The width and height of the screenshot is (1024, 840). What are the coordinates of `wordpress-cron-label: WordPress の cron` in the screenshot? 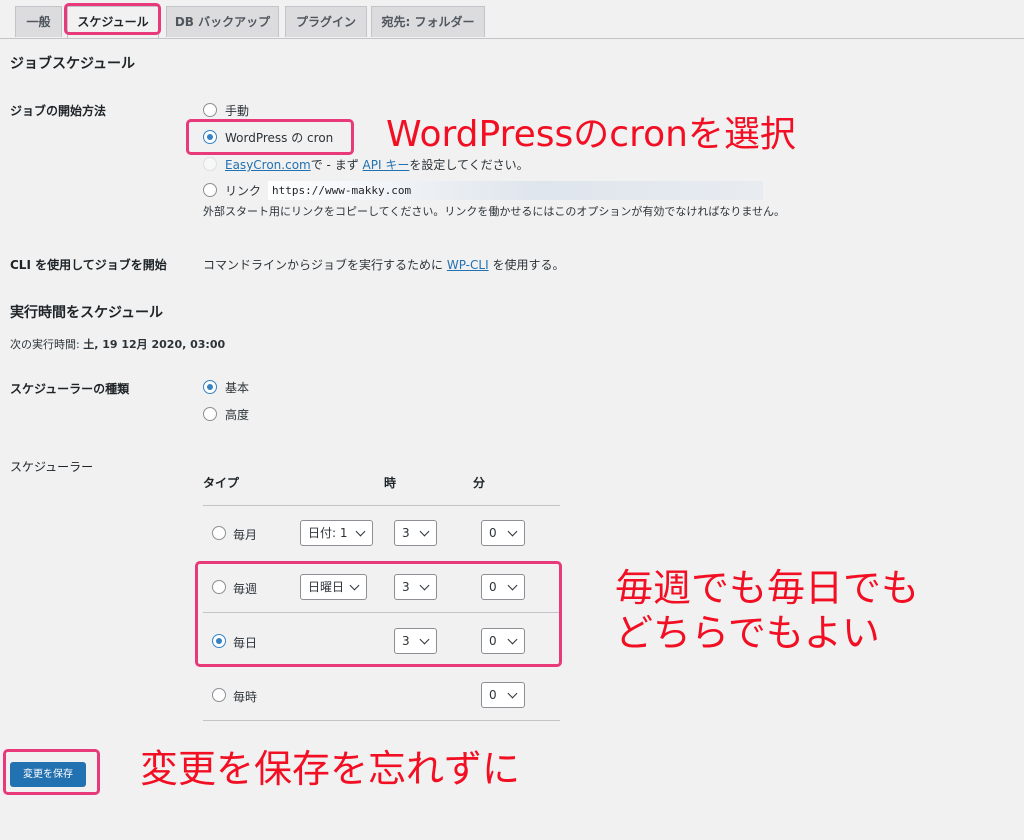 It's located at (279, 138).